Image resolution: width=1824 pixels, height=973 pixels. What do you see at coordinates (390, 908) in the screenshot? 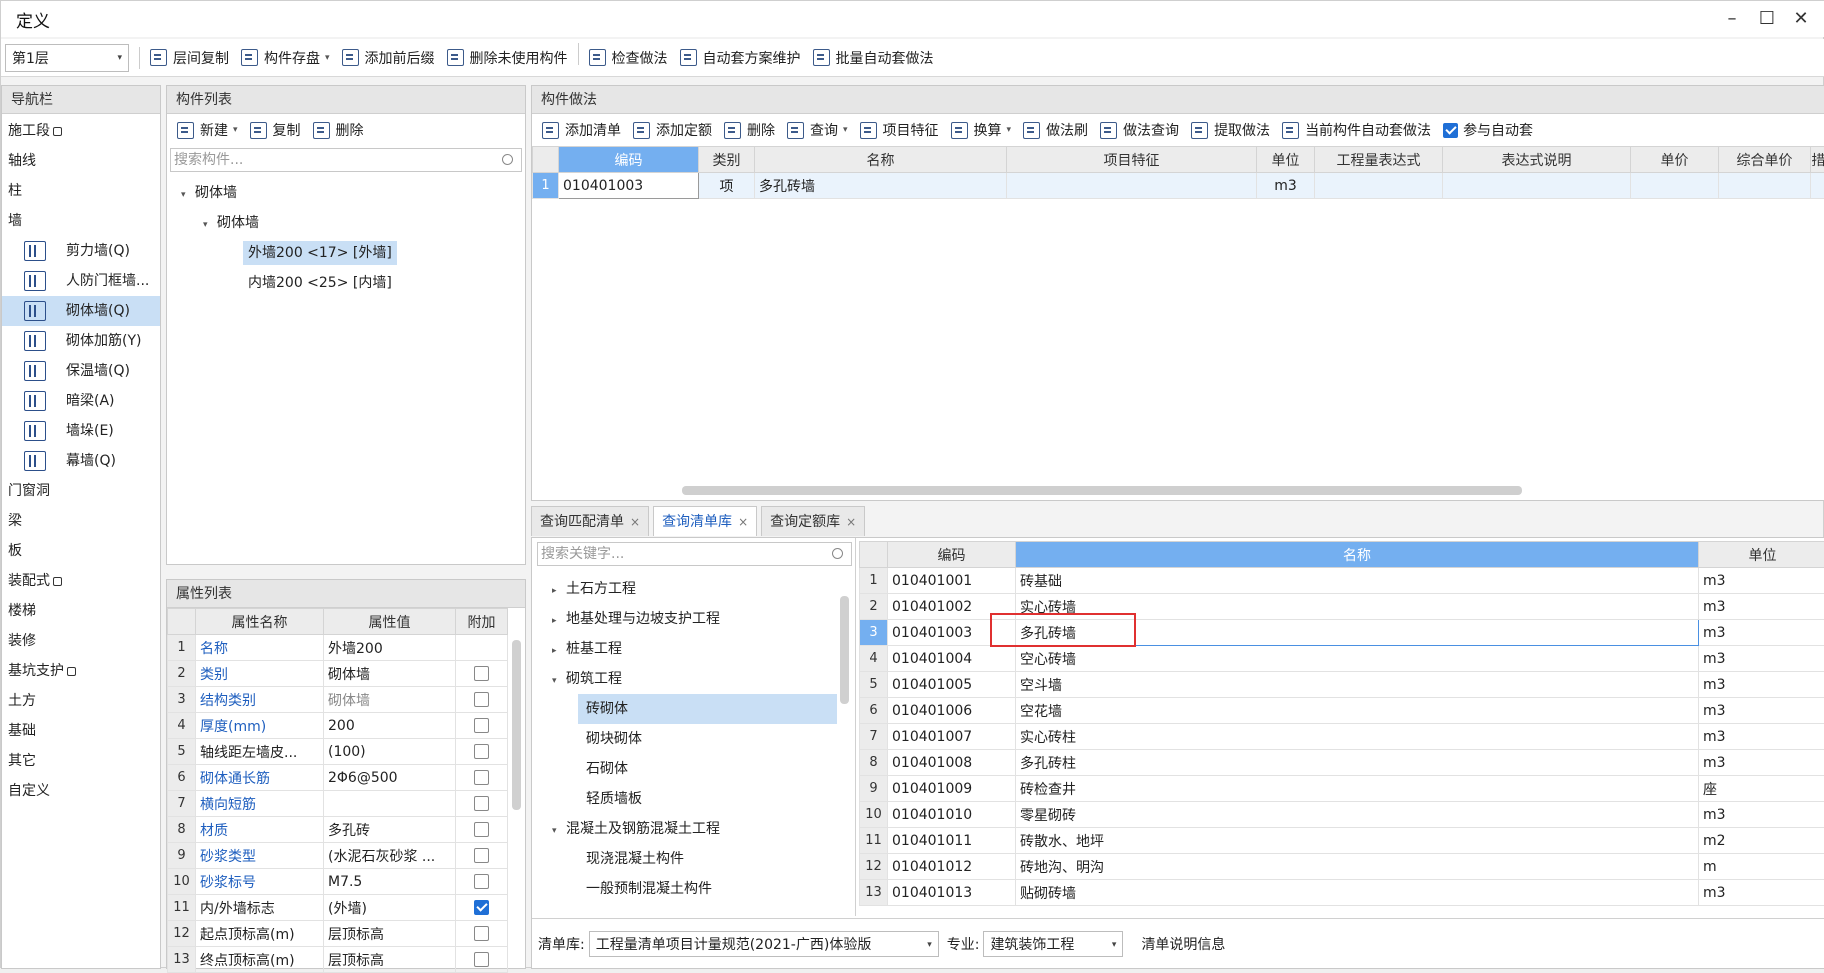
I see `property-value: (外墙)` at bounding box center [390, 908].